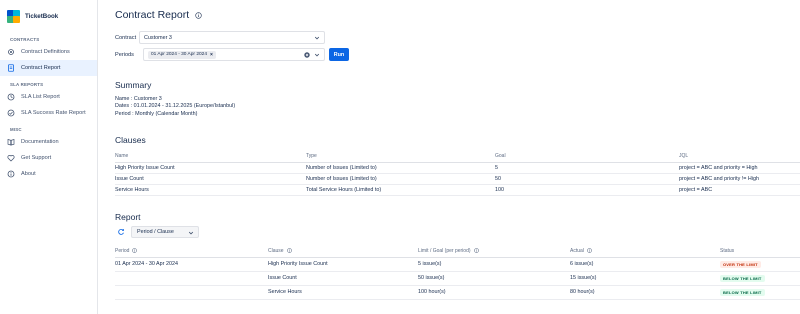 The width and height of the screenshot is (800, 314). I want to click on sidebar-item-sla-list-report: SLA List Report, so click(48, 97).